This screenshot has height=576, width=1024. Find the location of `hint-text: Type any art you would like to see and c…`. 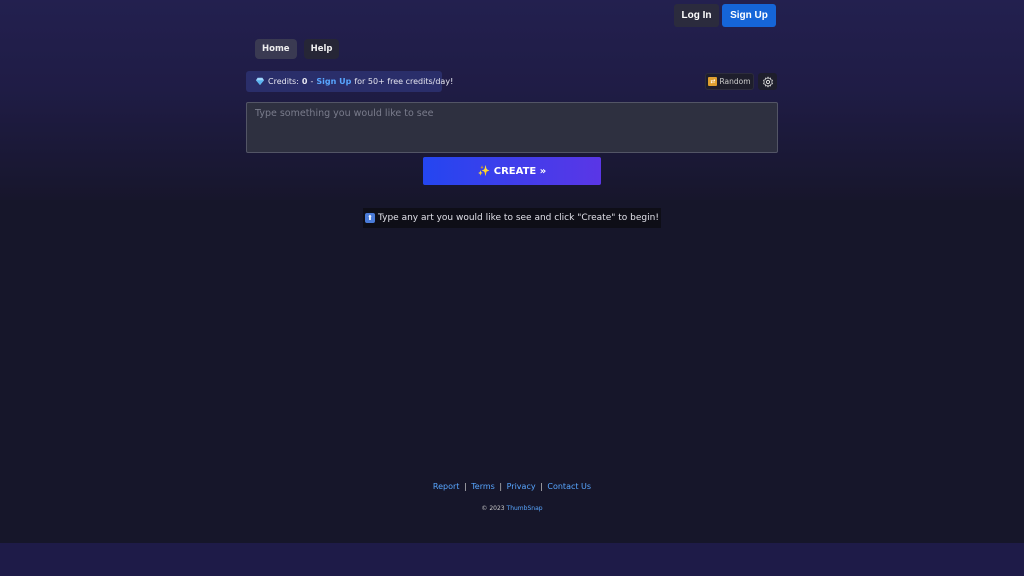

hint-text: Type any art you would like to see and c… is located at coordinates (518, 218).